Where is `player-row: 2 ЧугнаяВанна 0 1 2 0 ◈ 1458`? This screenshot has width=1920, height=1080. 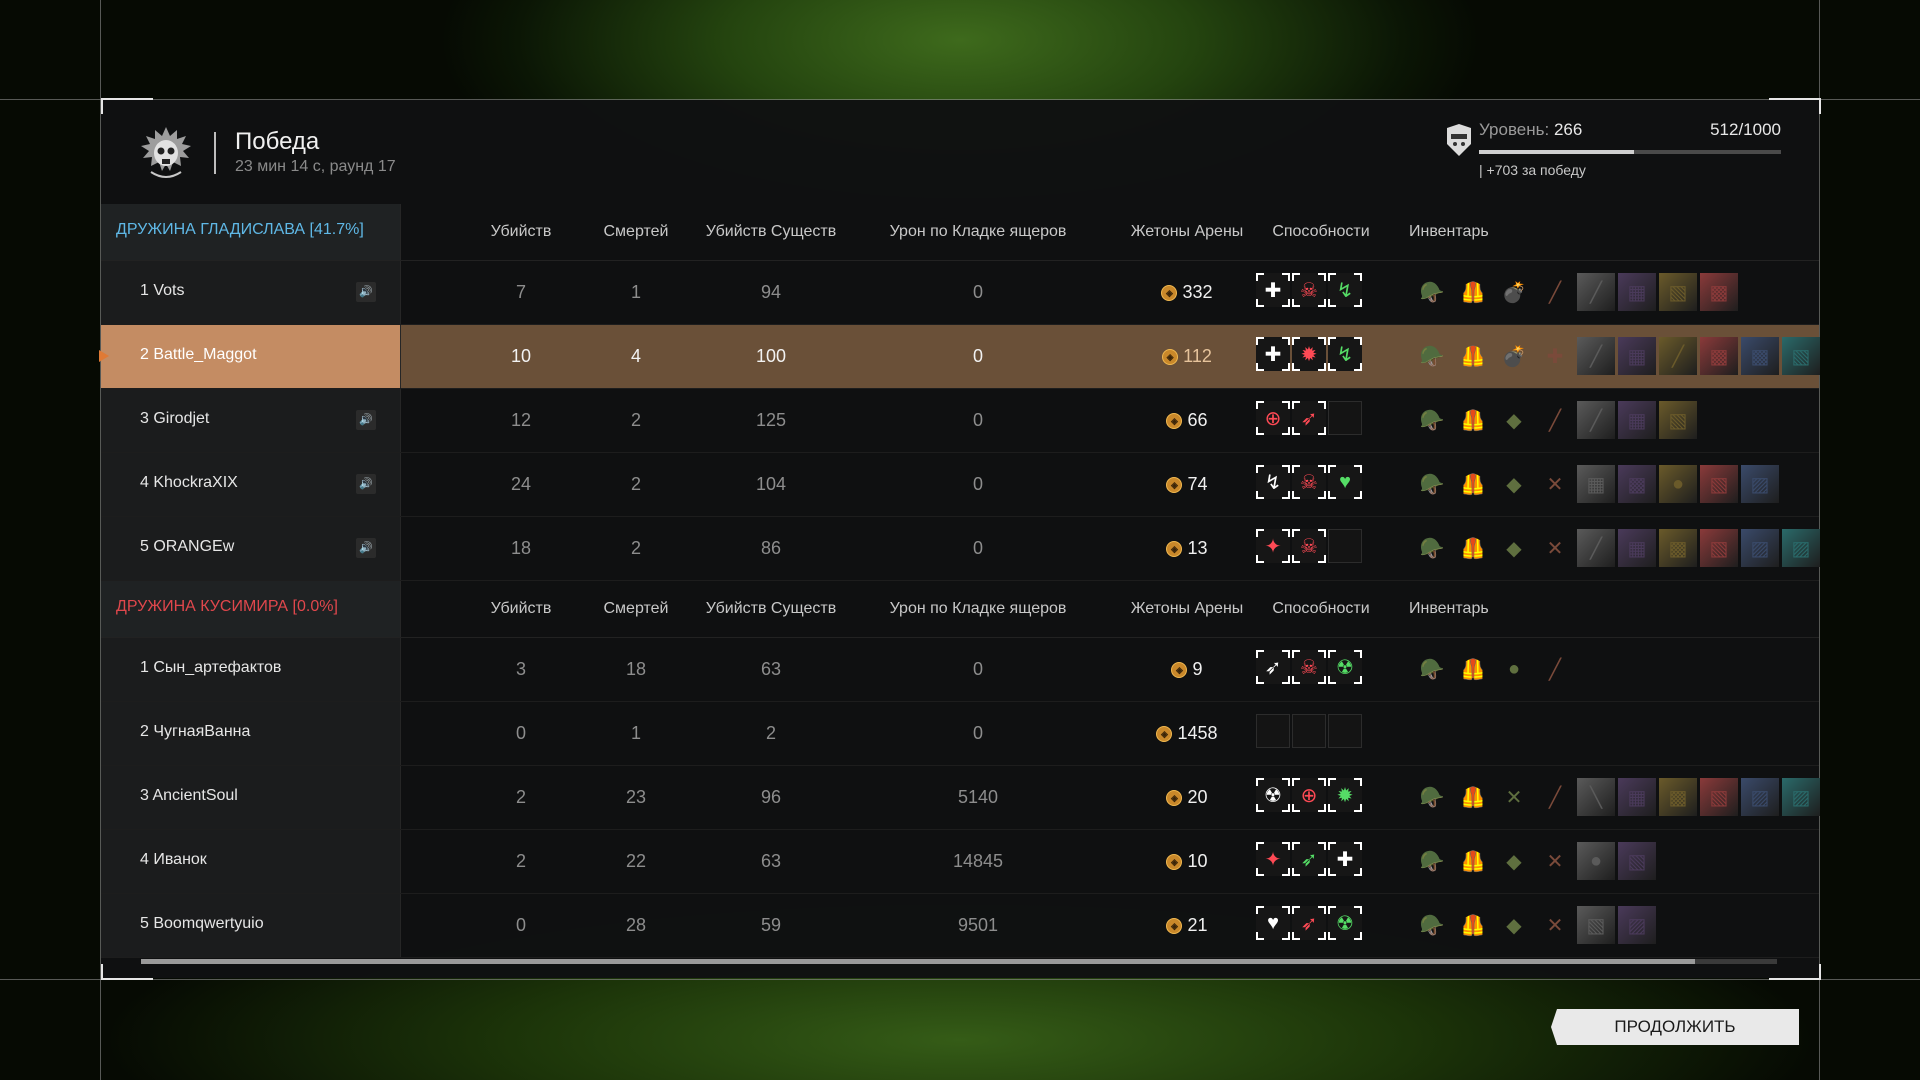 player-row: 2 ЧугнаяВанна 0 1 2 0 ◈ 1458 is located at coordinates (960, 734).